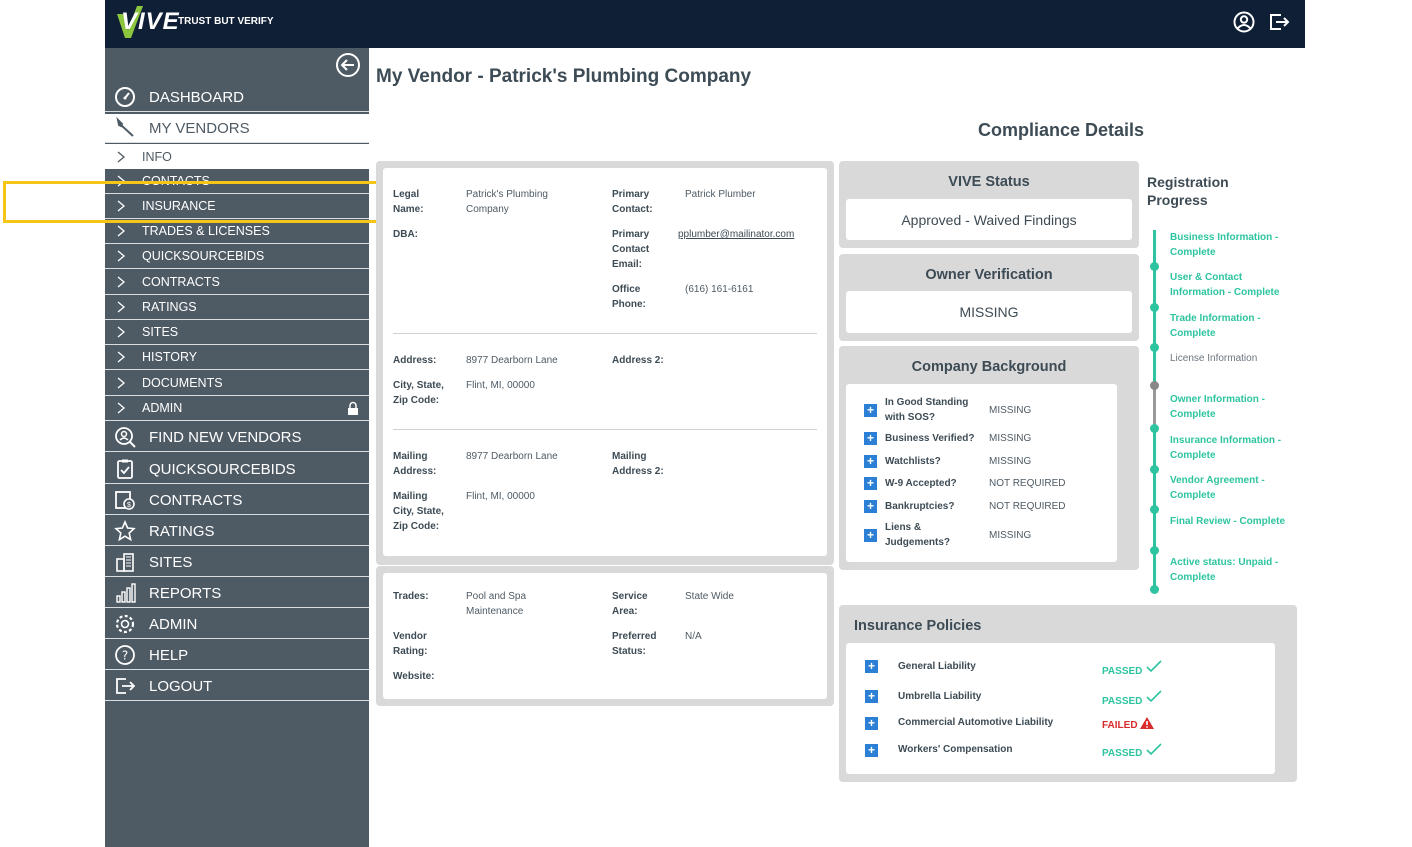  I want to click on nav-quicksourcebids: QUICKSOURCEBIDS, so click(237, 469).